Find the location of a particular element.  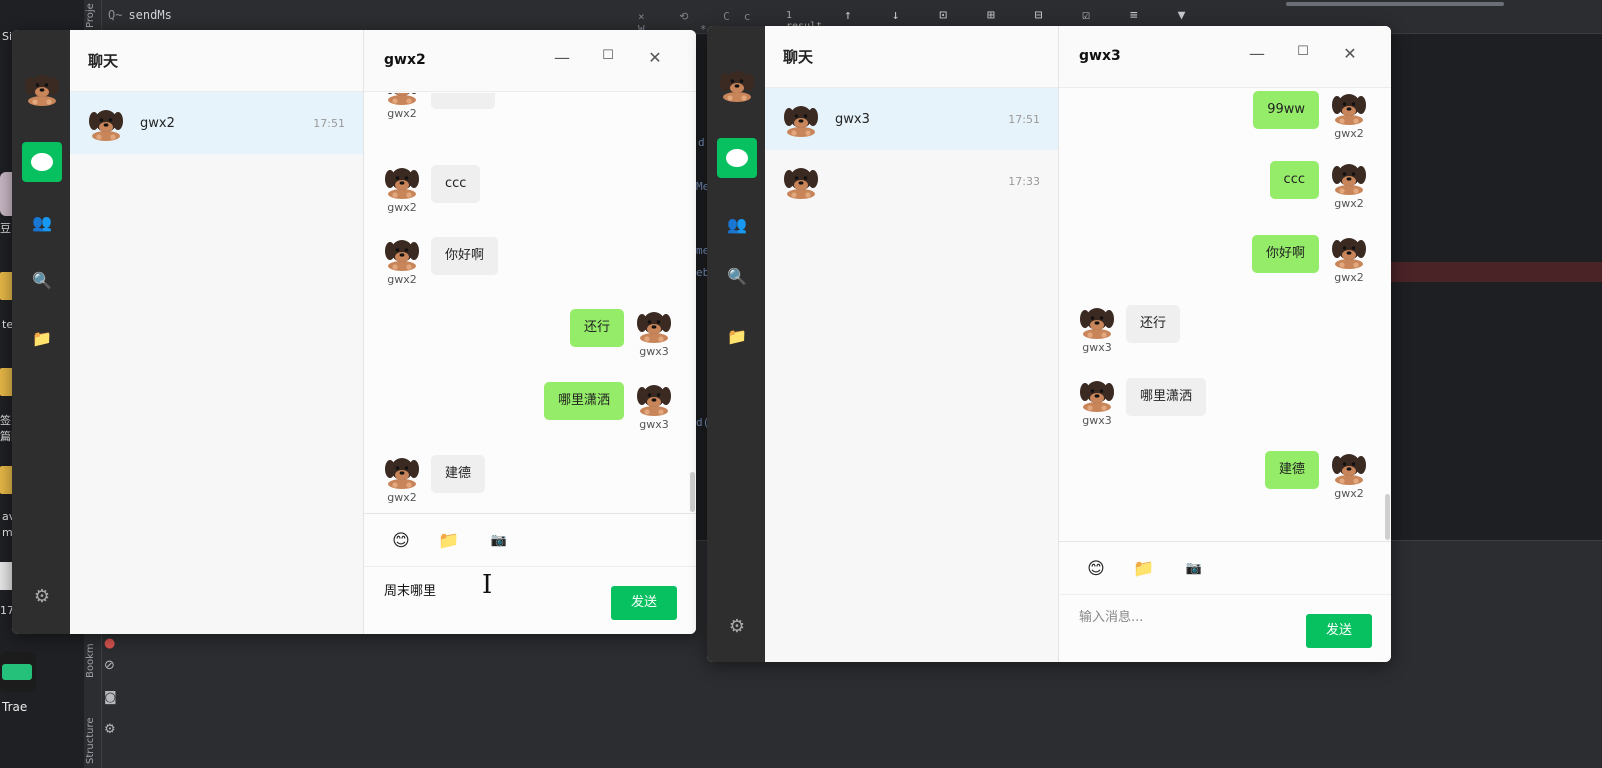

message-row: 建德 gwx2 is located at coordinates (530, 483).